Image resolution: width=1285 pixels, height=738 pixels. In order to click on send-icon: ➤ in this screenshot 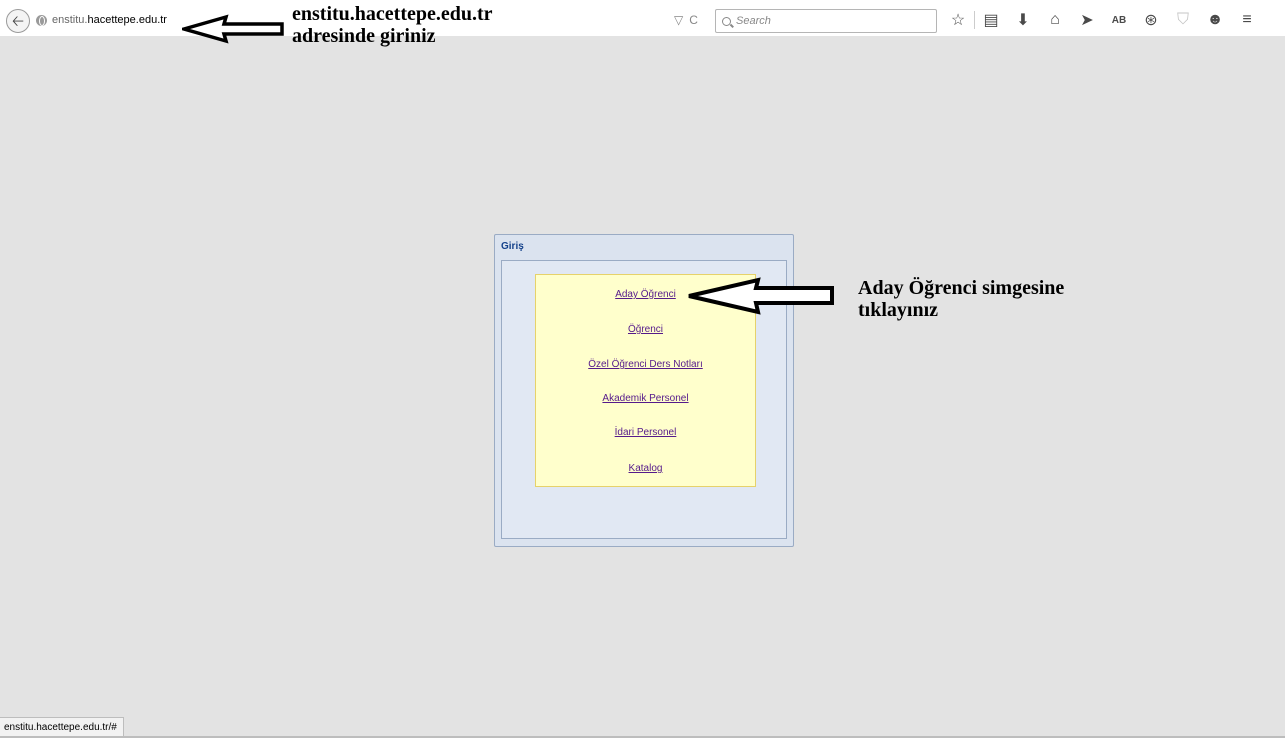, I will do `click(1087, 20)`.